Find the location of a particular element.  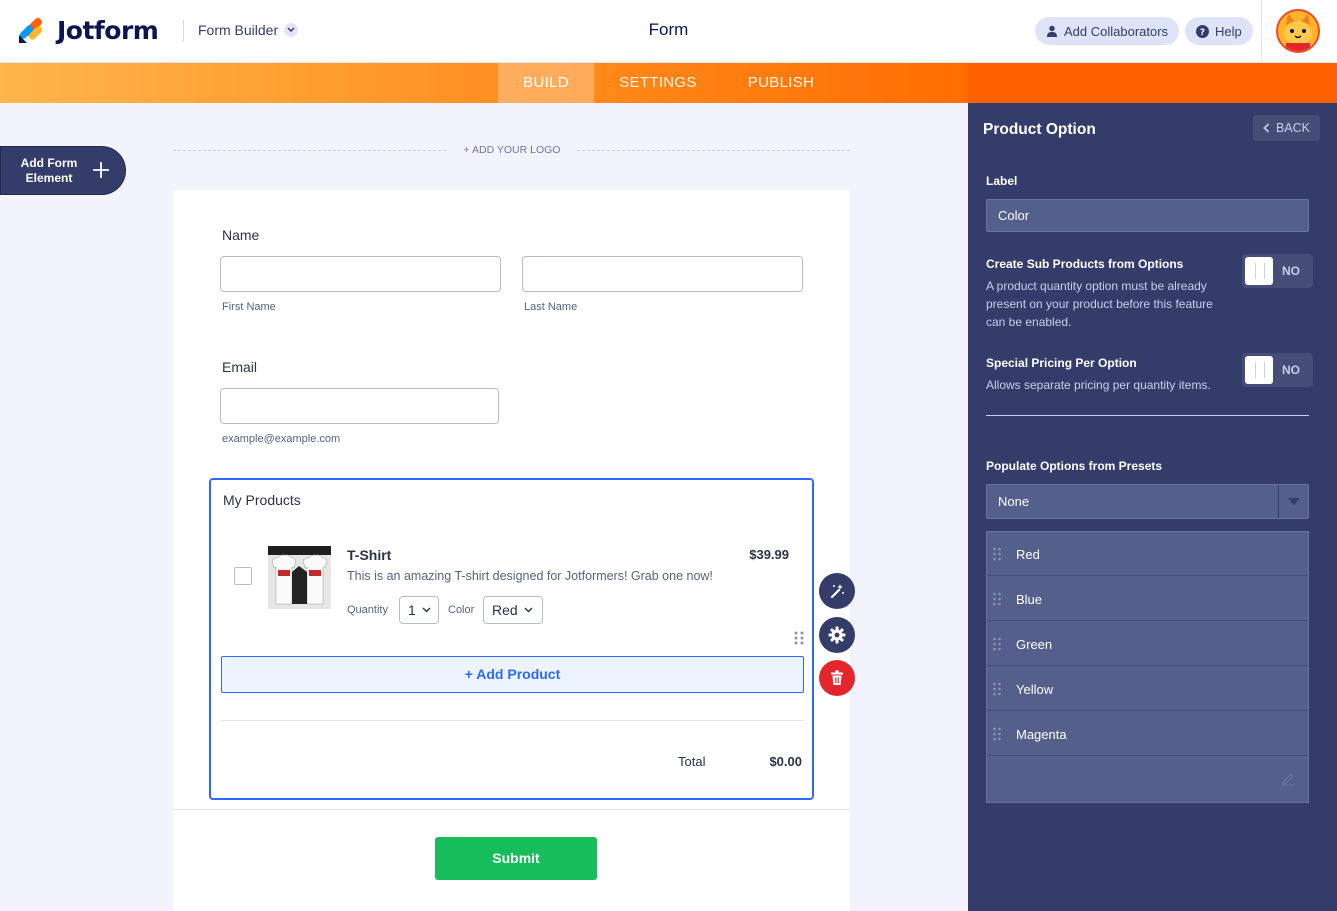

options-list: Red Blue Green Yellow Magenta is located at coordinates (1147, 667).